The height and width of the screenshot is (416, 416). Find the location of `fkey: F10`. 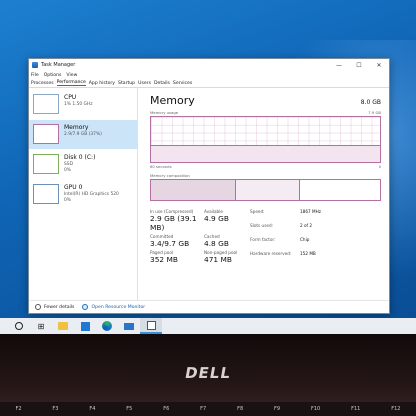

fkey: F10 is located at coordinates (315, 409).